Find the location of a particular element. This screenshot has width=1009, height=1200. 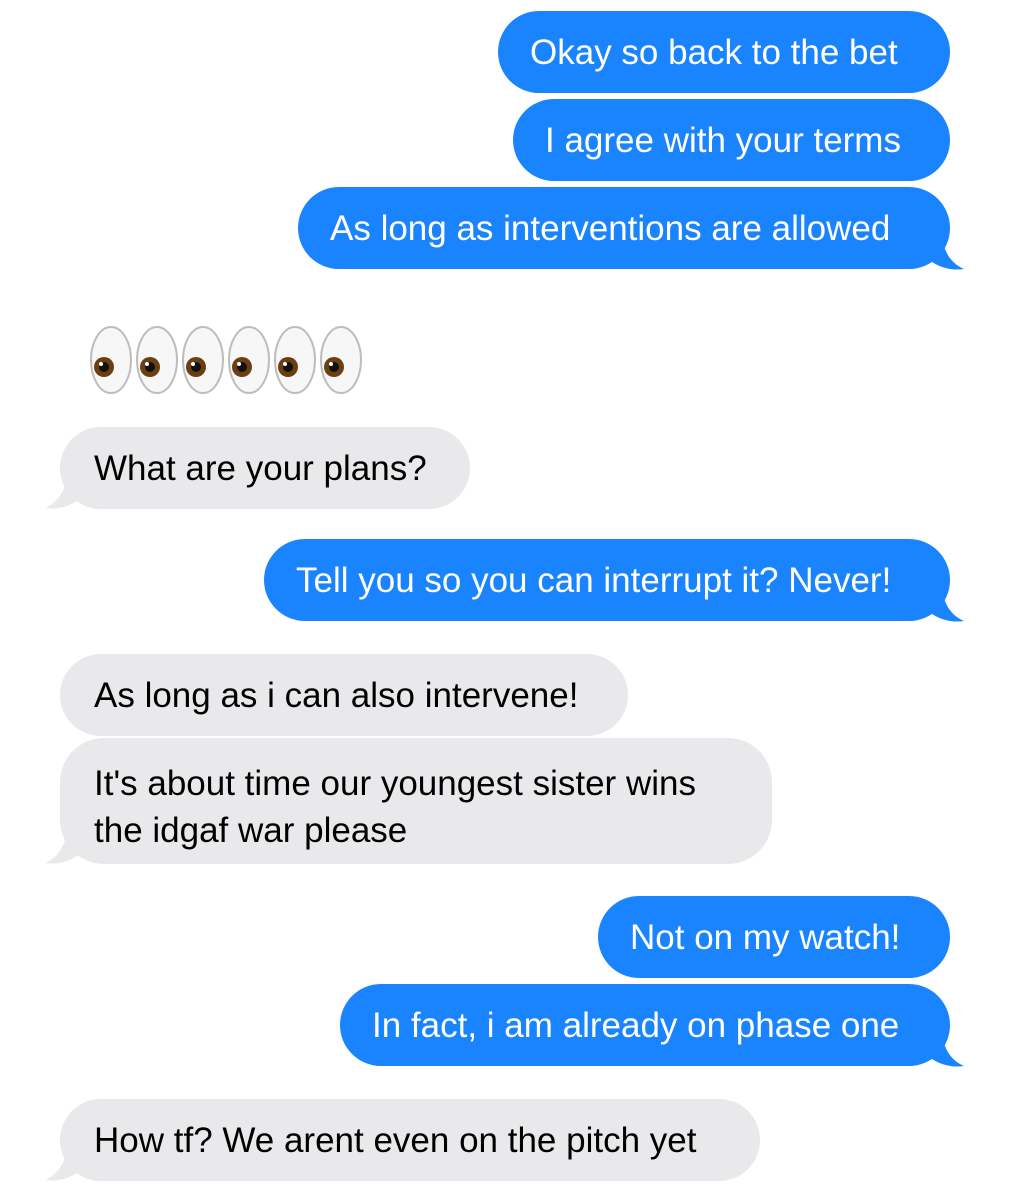

incoming-message: As long as i can also intervene! is located at coordinates (344, 695).